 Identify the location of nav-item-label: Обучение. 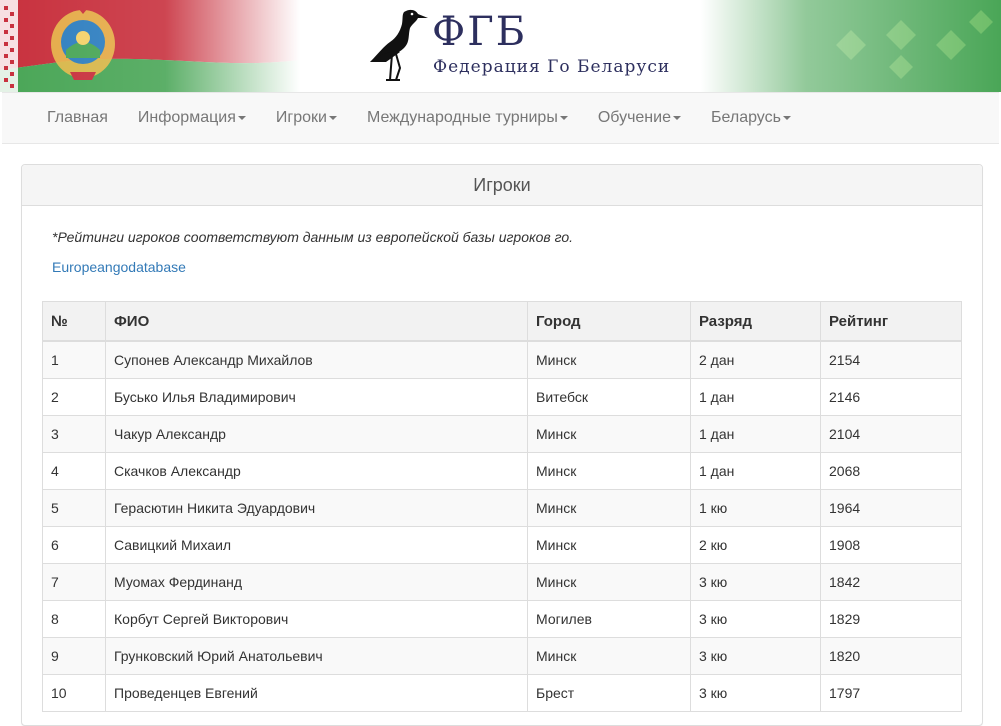
(634, 117).